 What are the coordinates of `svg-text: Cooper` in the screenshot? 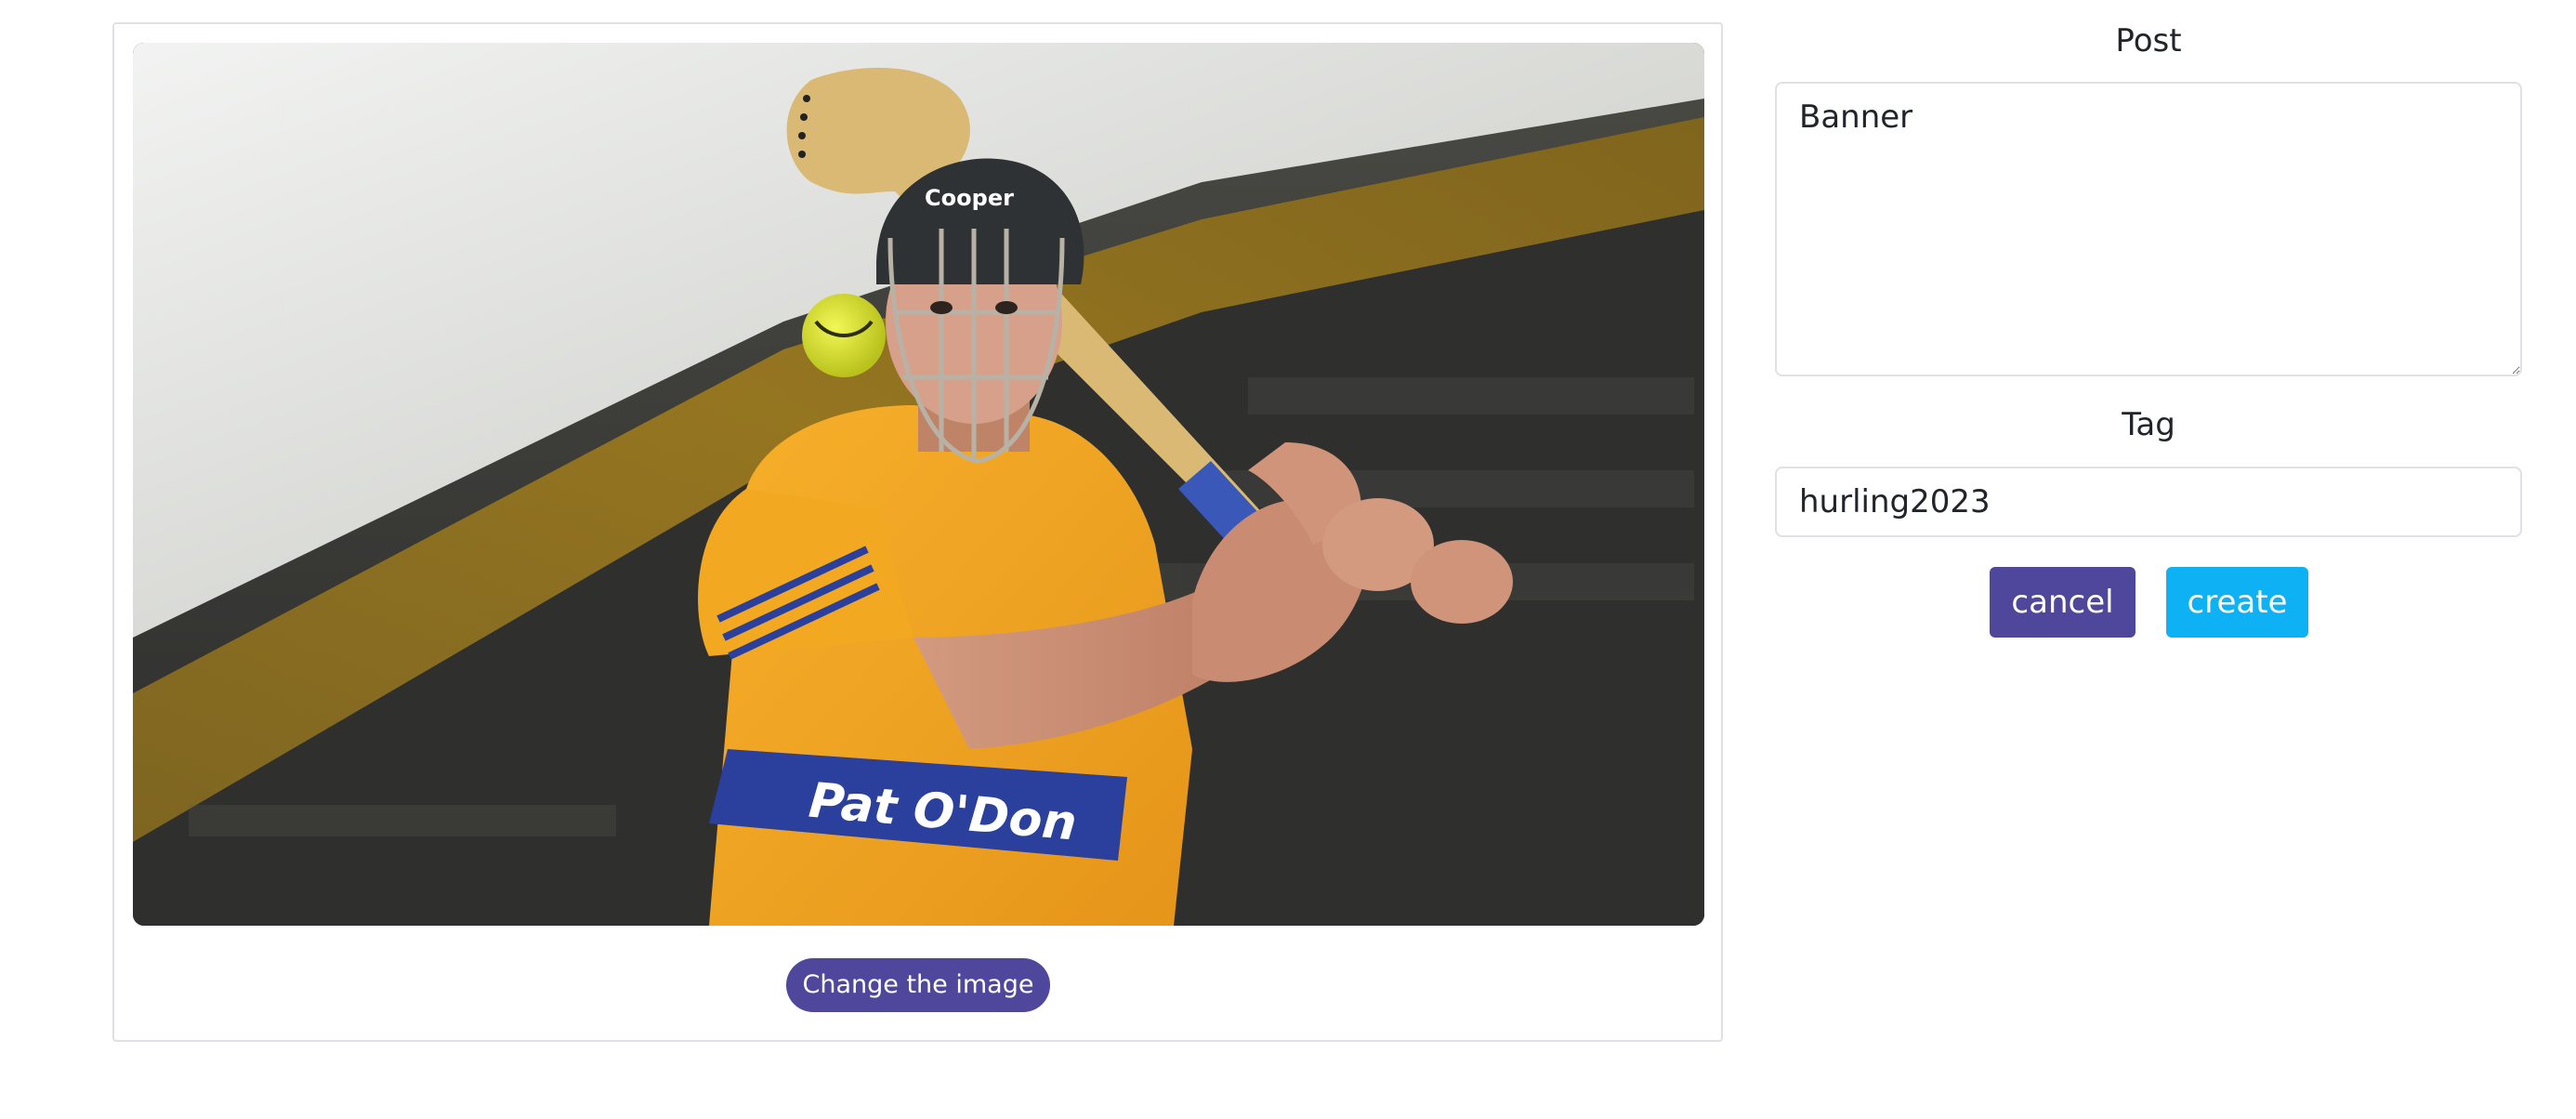 It's located at (969, 198).